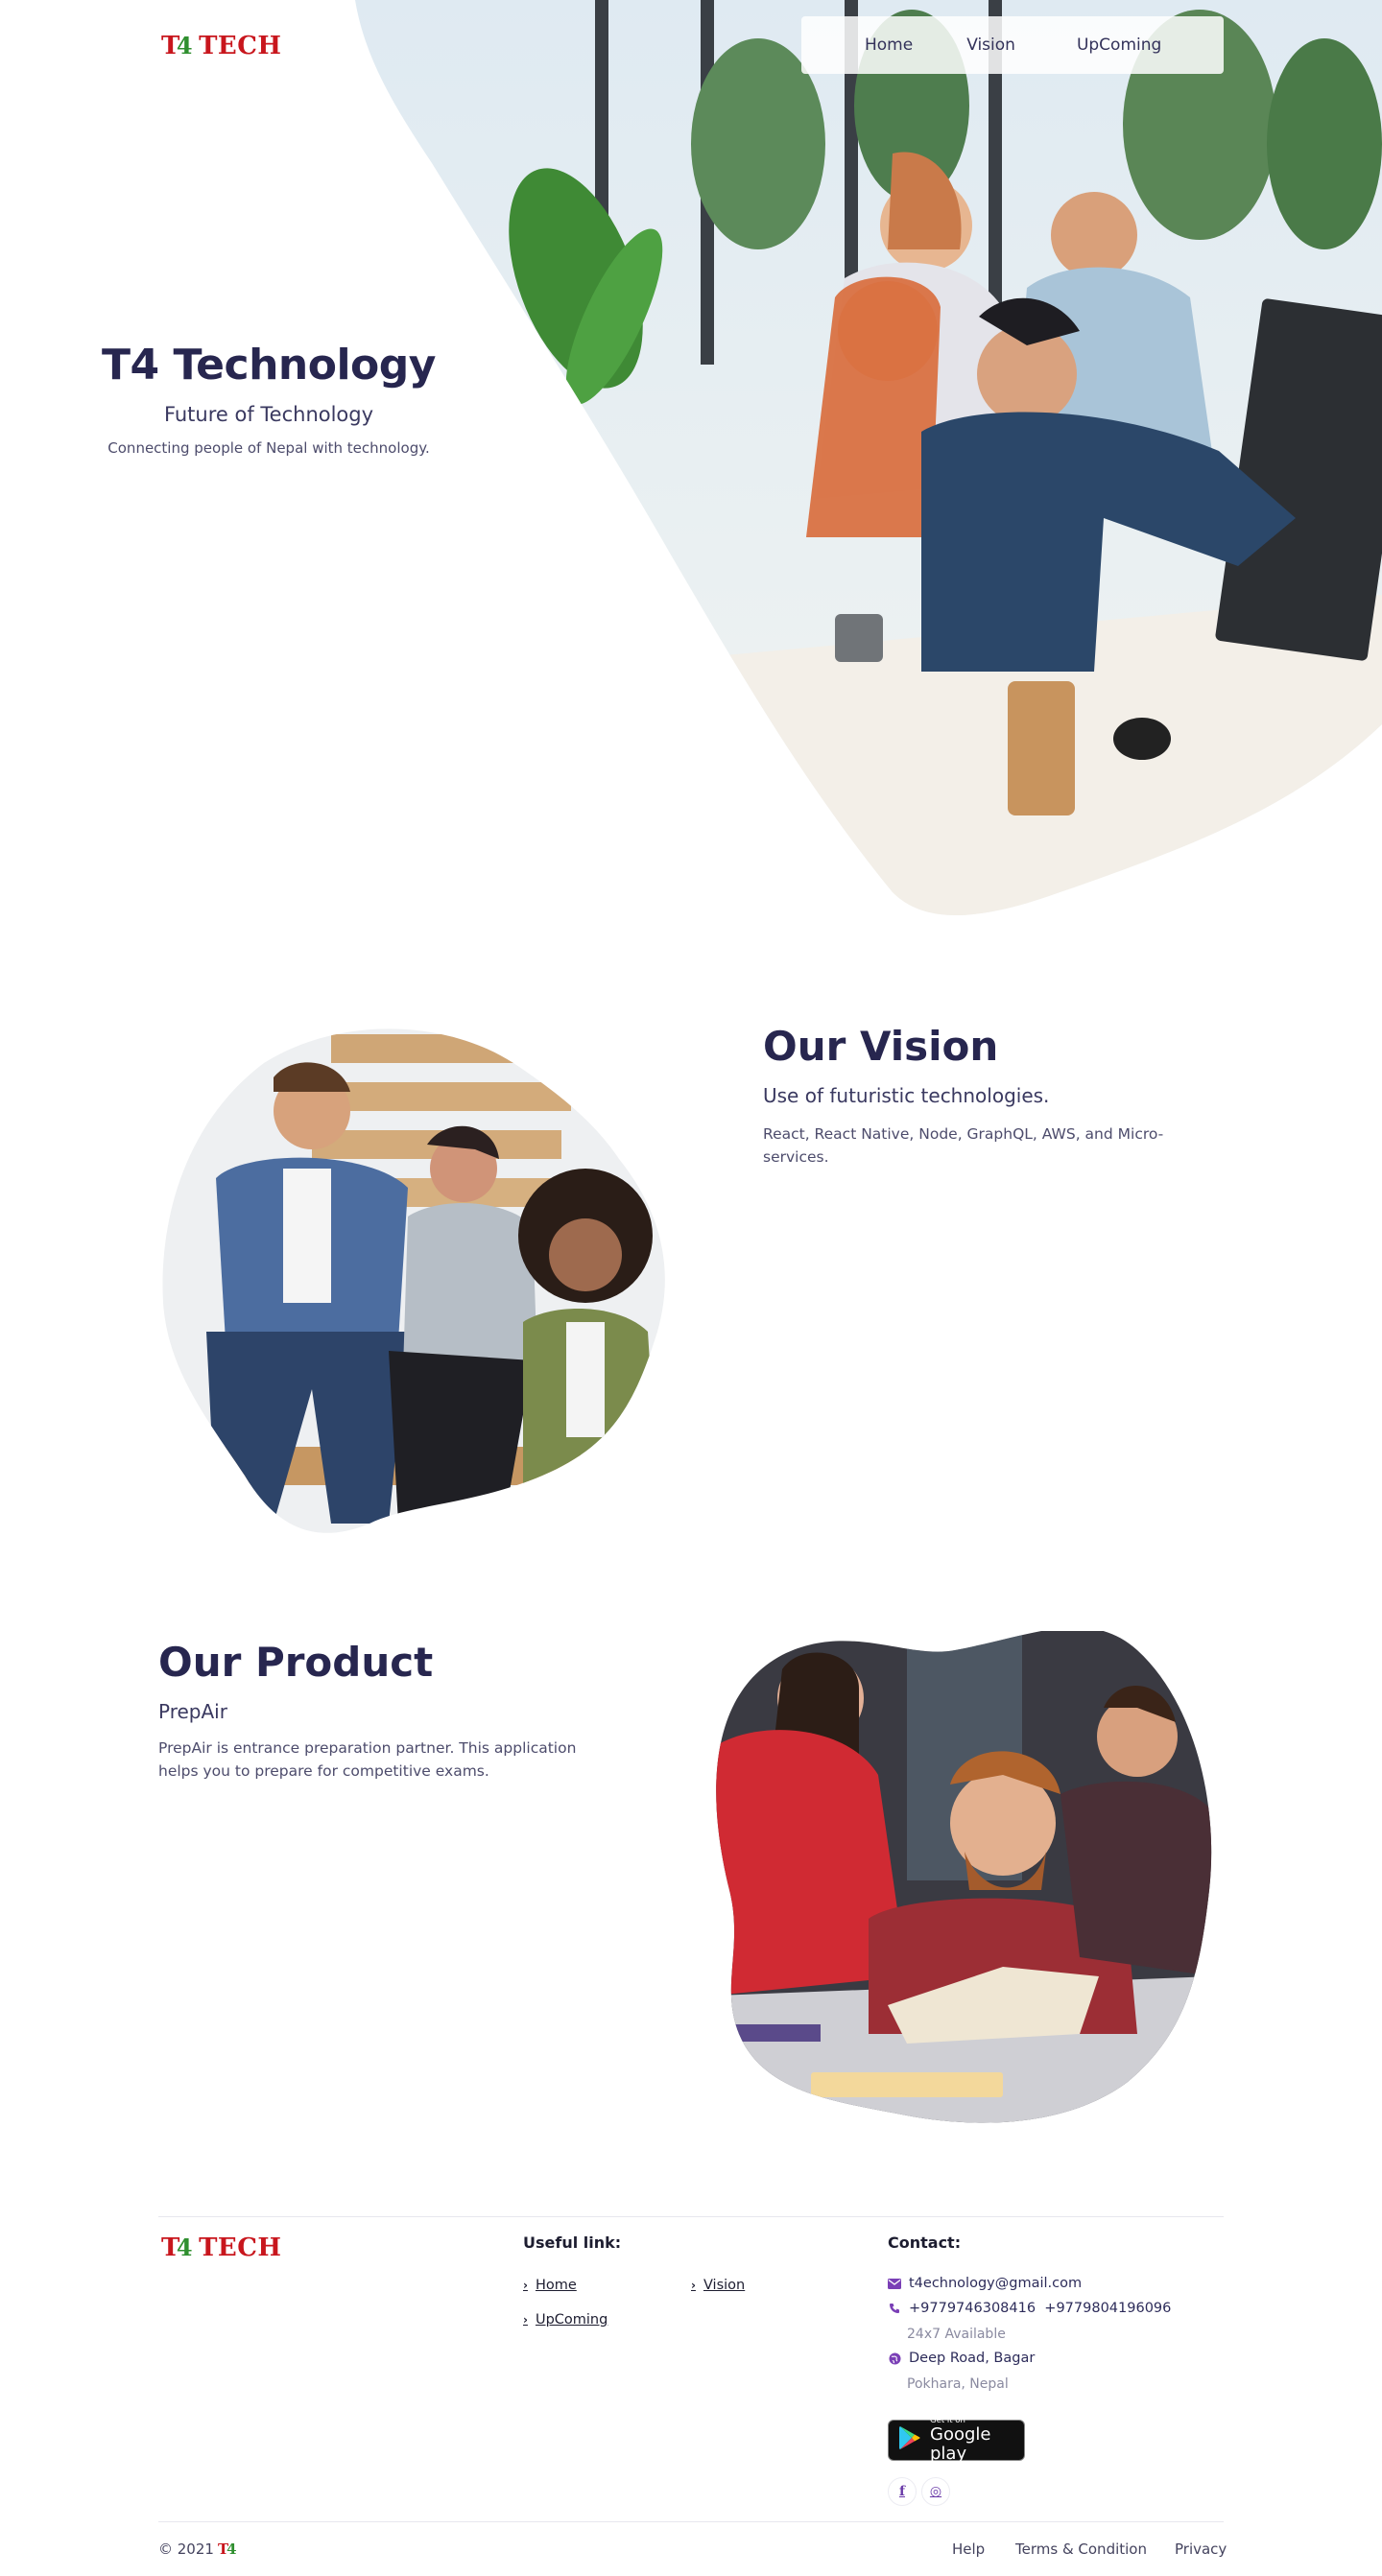 The width and height of the screenshot is (1382, 2576). Describe the element at coordinates (185, 45) in the screenshot. I see `logo-4: 4` at that location.